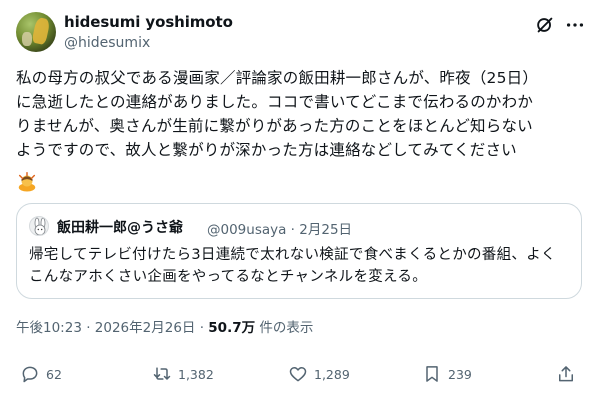  I want to click on quoted-handle-date: @009usaya · 2月25日, so click(280, 230).